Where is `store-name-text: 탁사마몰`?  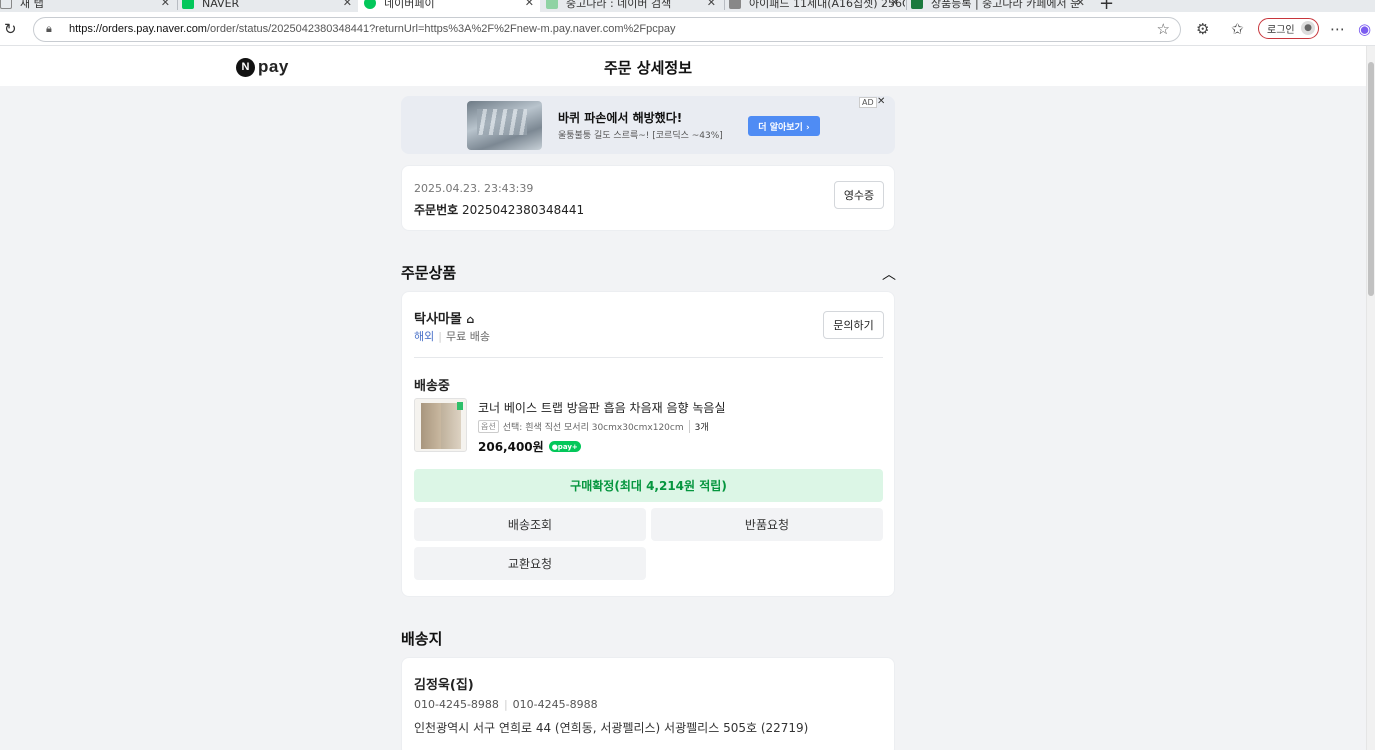
store-name-text: 탁사마몰 is located at coordinates (438, 319).